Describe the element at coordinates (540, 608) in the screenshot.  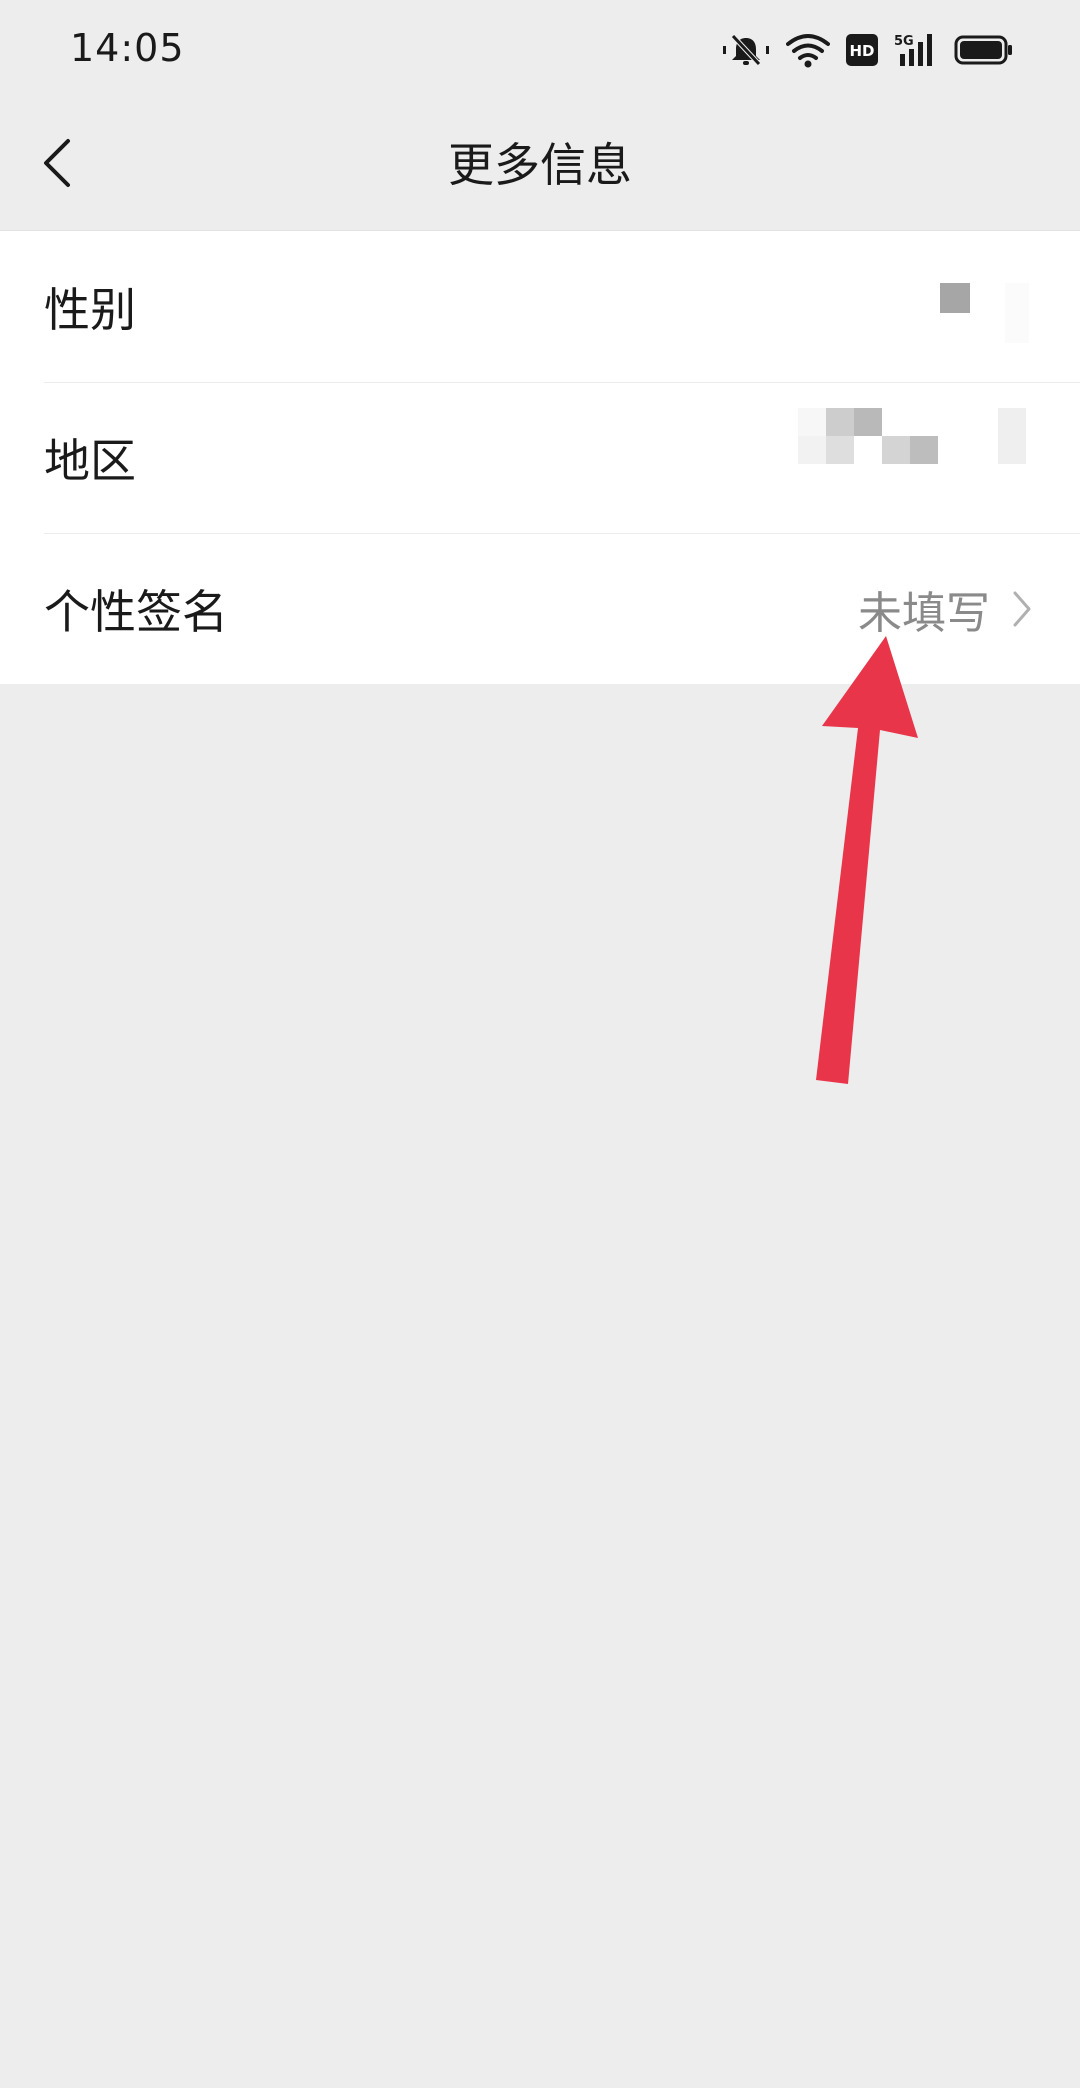
I see `signature-row: 个性签名 未填写` at that location.